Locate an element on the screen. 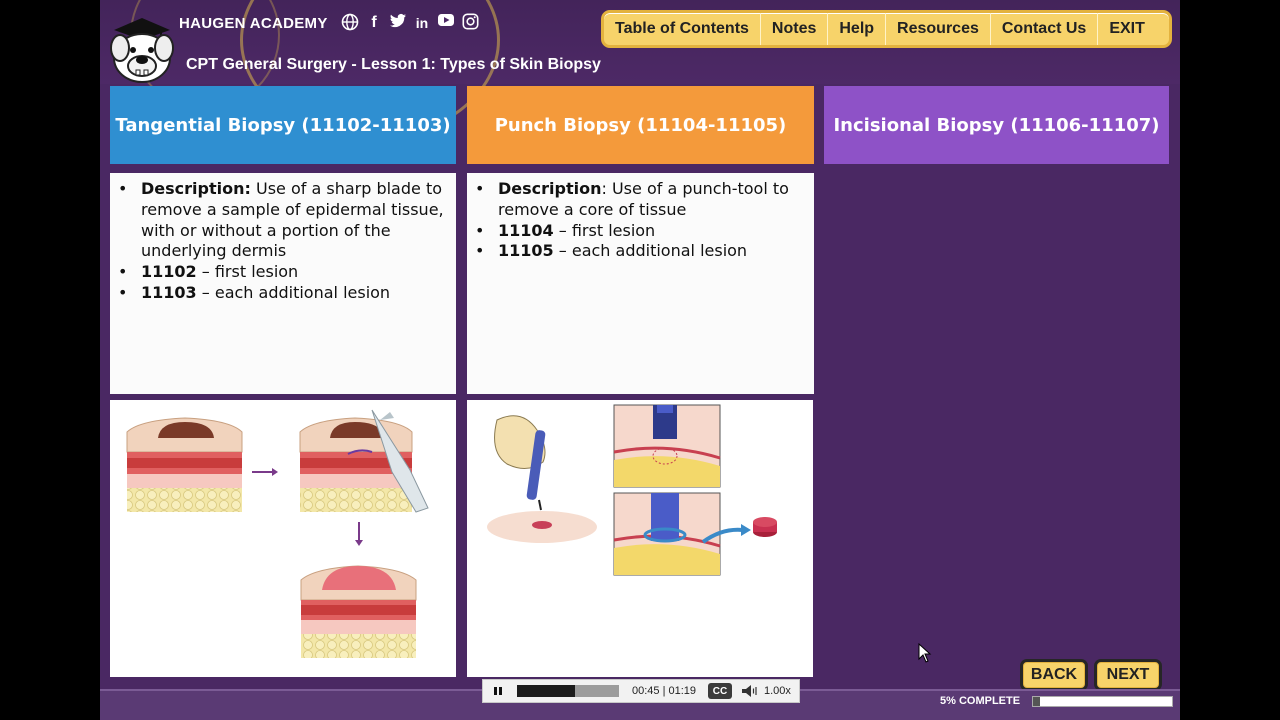  instagram-icon is located at coordinates (470, 23).